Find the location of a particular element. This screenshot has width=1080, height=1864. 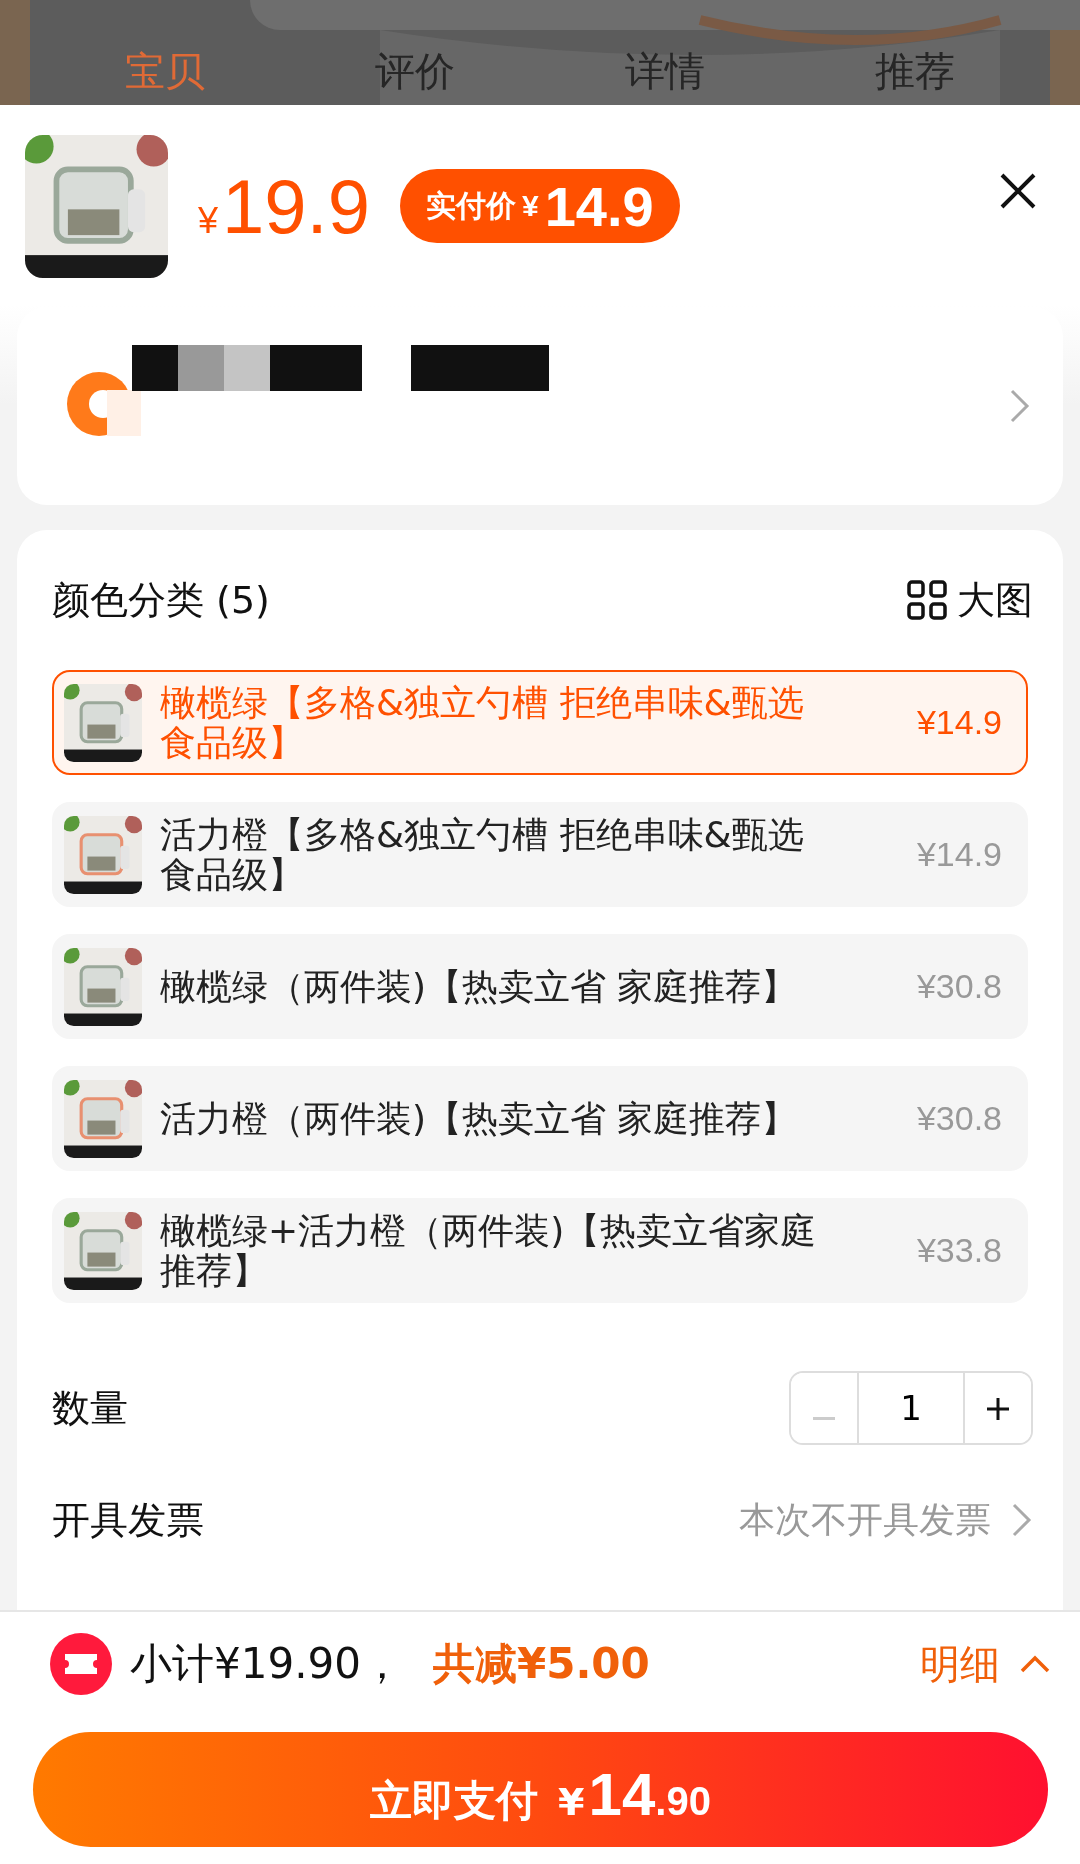

discount-text: 共减¥5.00 is located at coordinates (541, 1664).